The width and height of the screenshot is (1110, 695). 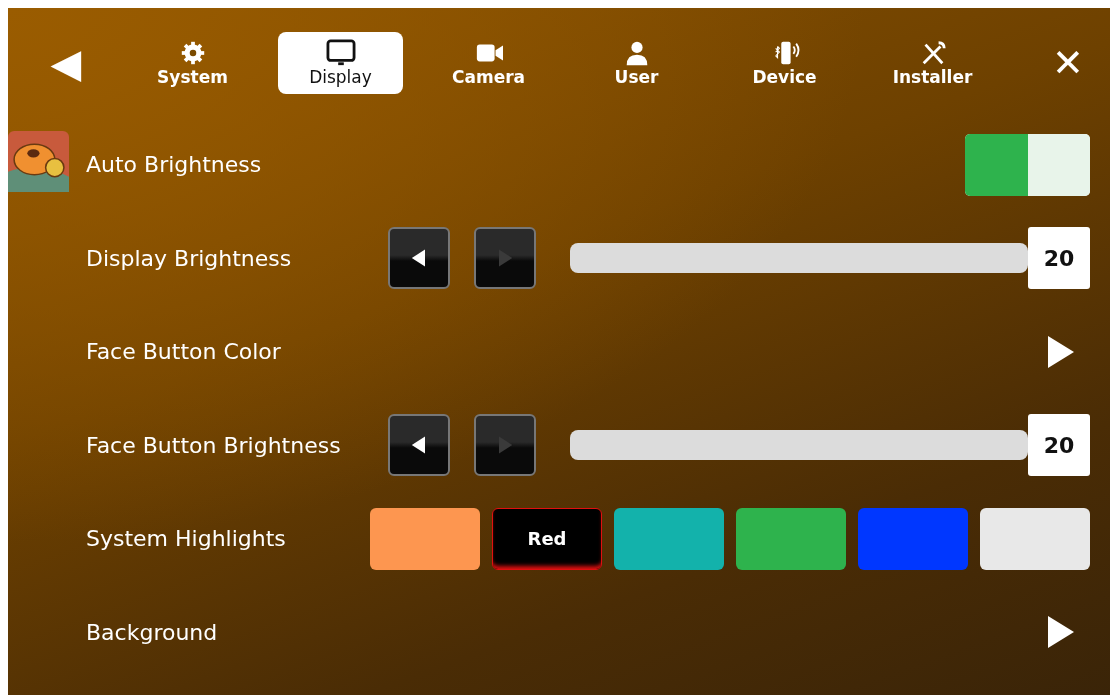 What do you see at coordinates (192, 63) in the screenshot?
I see `nav-tab: System` at bounding box center [192, 63].